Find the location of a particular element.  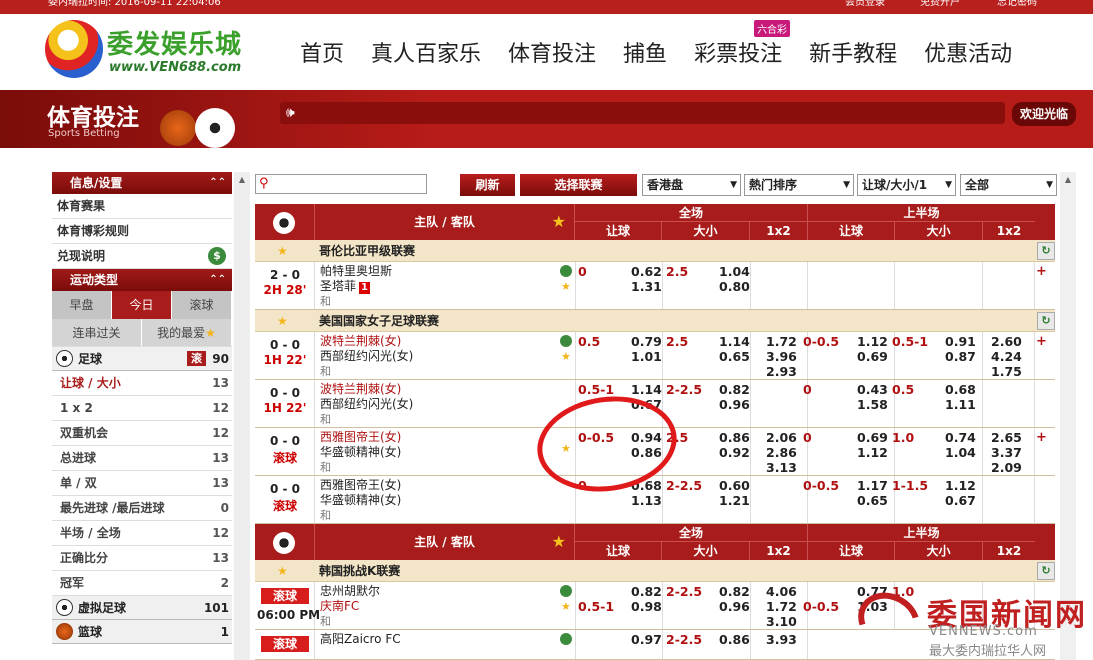

odds-value: 1.13 is located at coordinates (646, 500).